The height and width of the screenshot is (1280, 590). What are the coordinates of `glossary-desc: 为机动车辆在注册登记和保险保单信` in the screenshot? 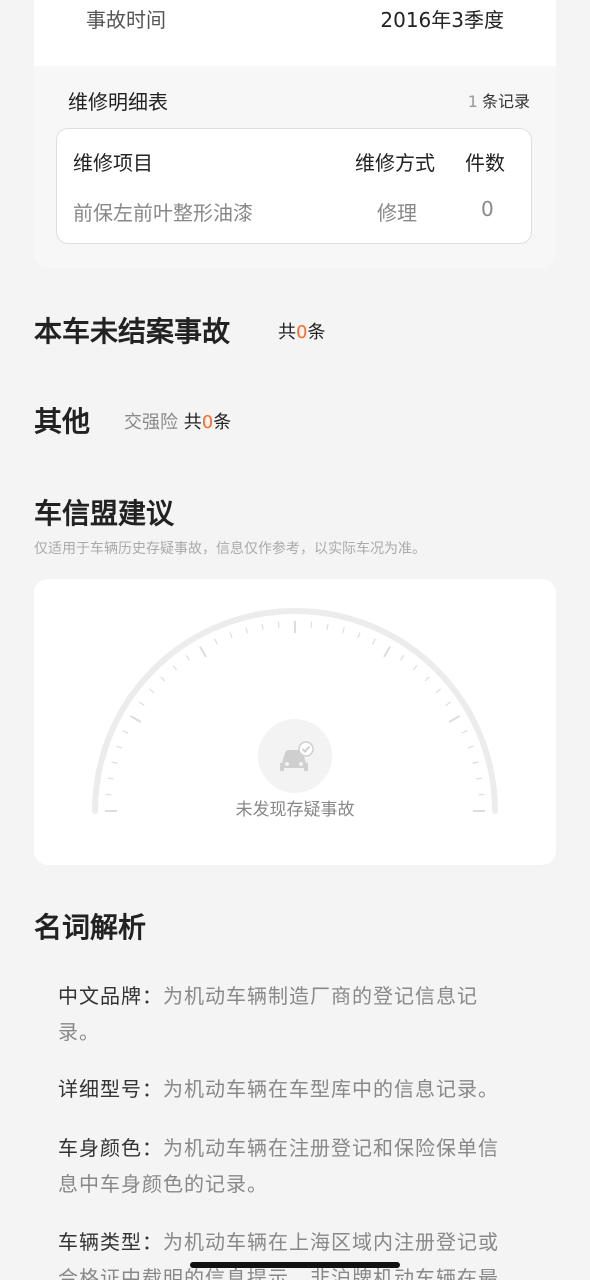 It's located at (331, 1148).